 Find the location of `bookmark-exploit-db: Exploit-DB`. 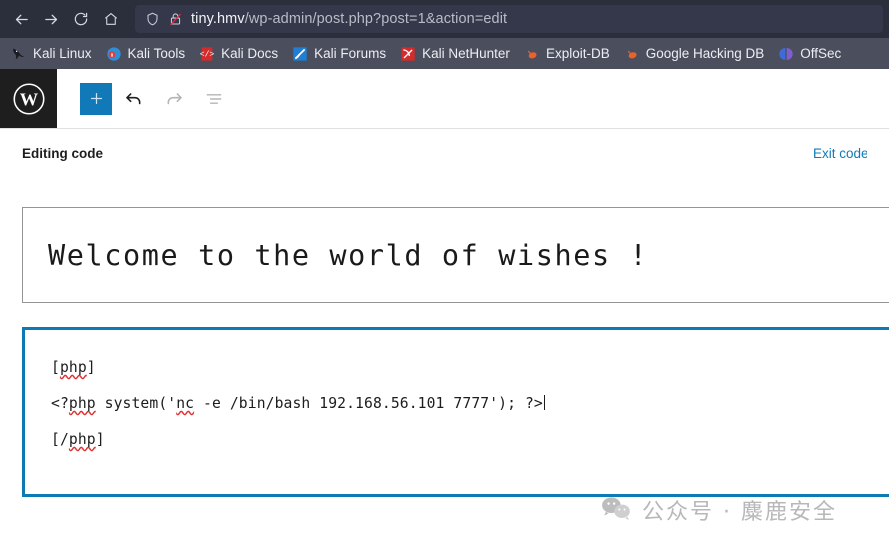

bookmark-exploit-db: Exploit-DB is located at coordinates (567, 54).